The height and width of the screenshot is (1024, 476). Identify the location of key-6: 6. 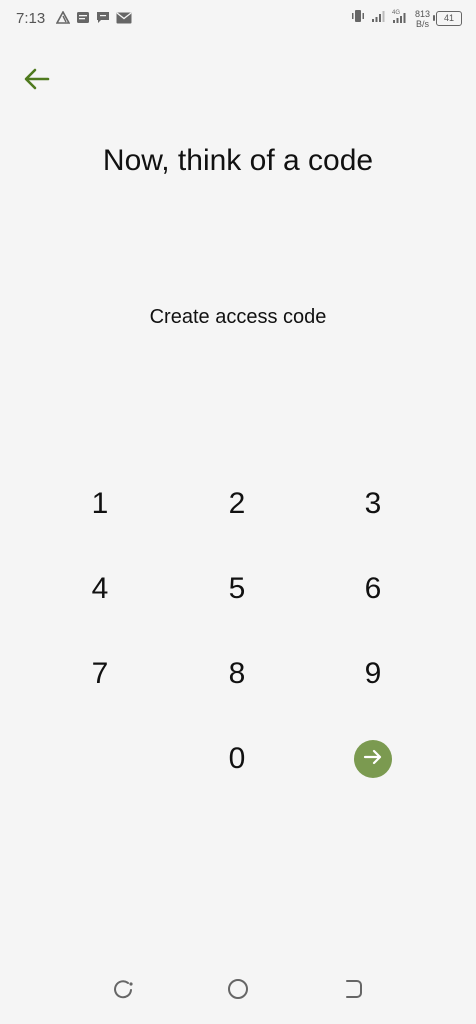
(373, 589).